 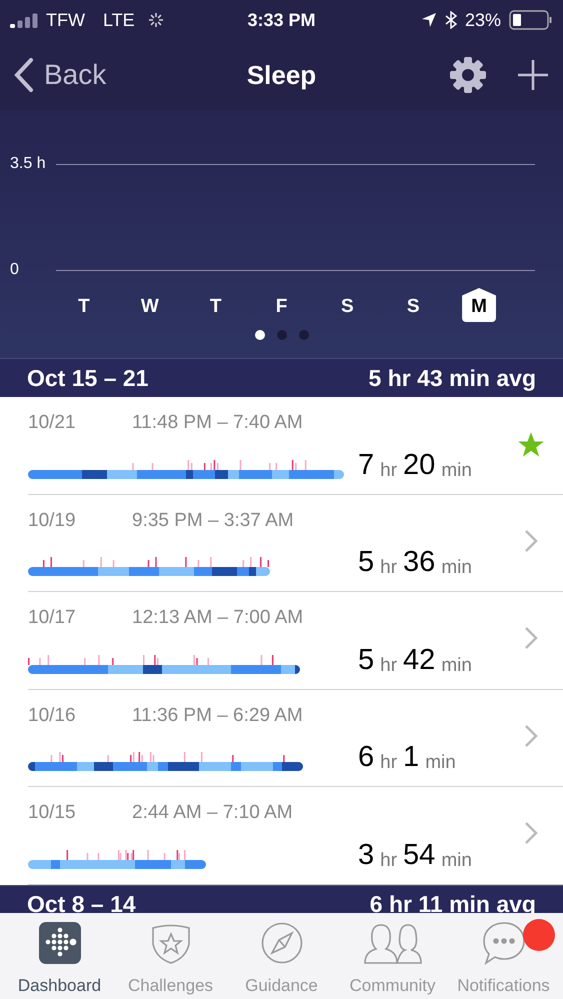 I want to click on sleep-log-row: 10/15 2:44 AM – 7:10 AM 3 hr 54 min, so click(x=295, y=835).